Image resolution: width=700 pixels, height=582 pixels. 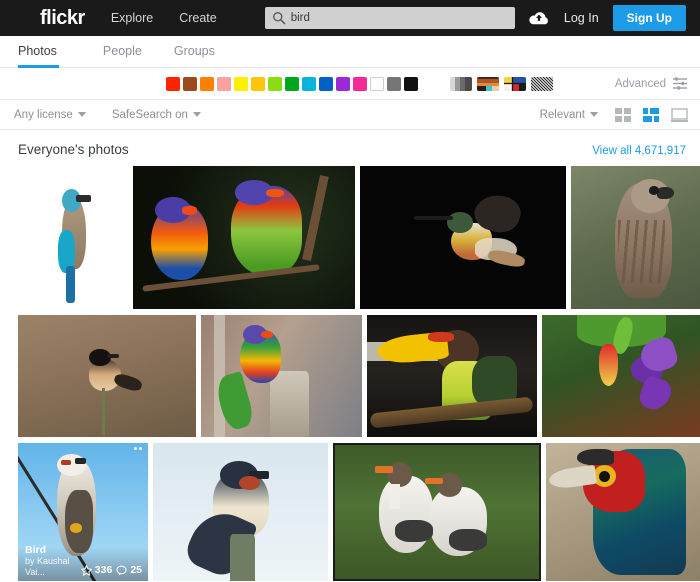 I want to click on view-controls: Relevant, so click(x=614, y=114).